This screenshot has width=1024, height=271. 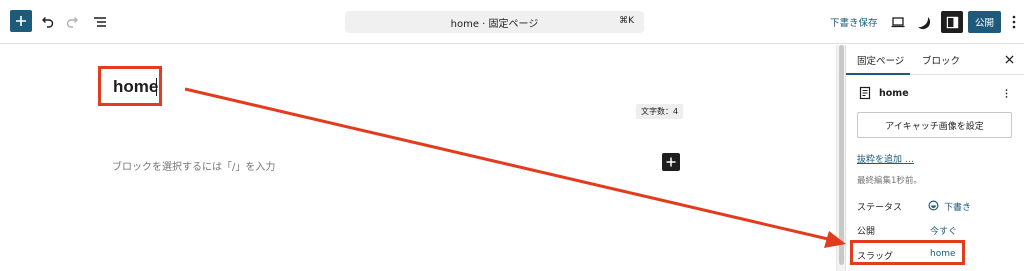 I want to click on save-draft-button: 下書き保存, so click(x=854, y=22).